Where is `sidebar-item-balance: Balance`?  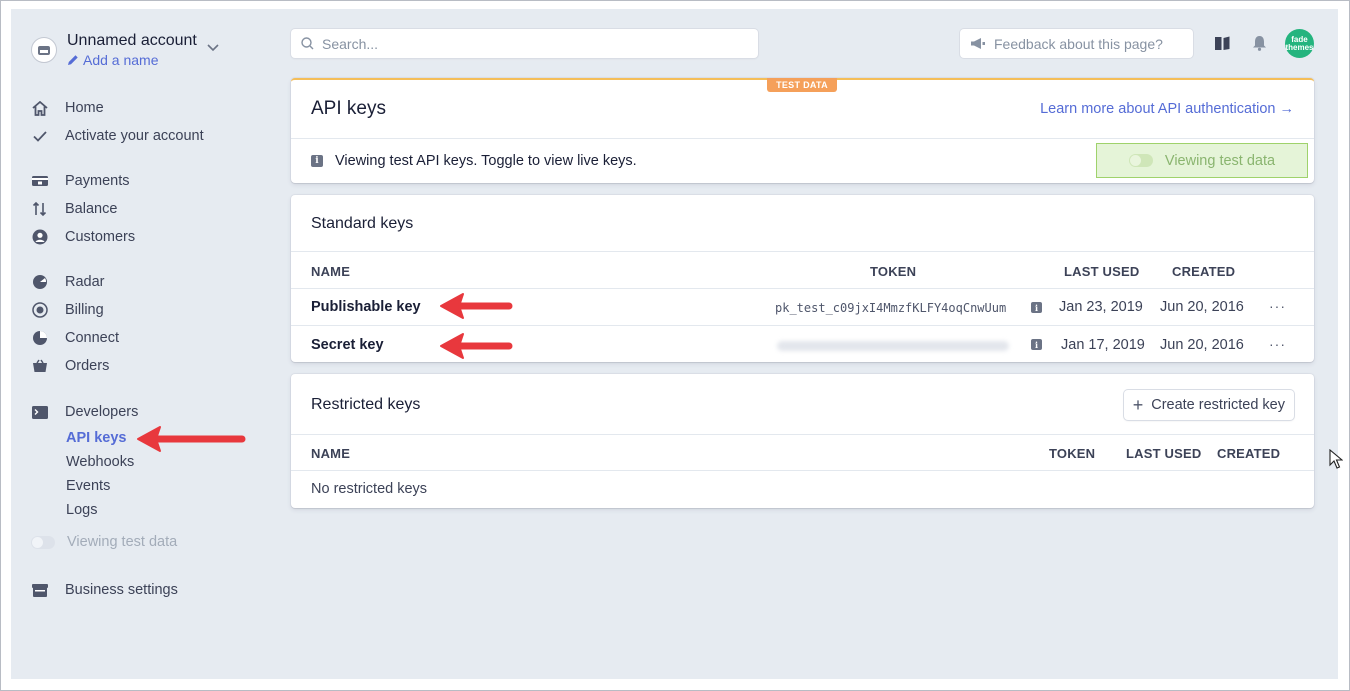
sidebar-item-balance: Balance is located at coordinates (83, 209).